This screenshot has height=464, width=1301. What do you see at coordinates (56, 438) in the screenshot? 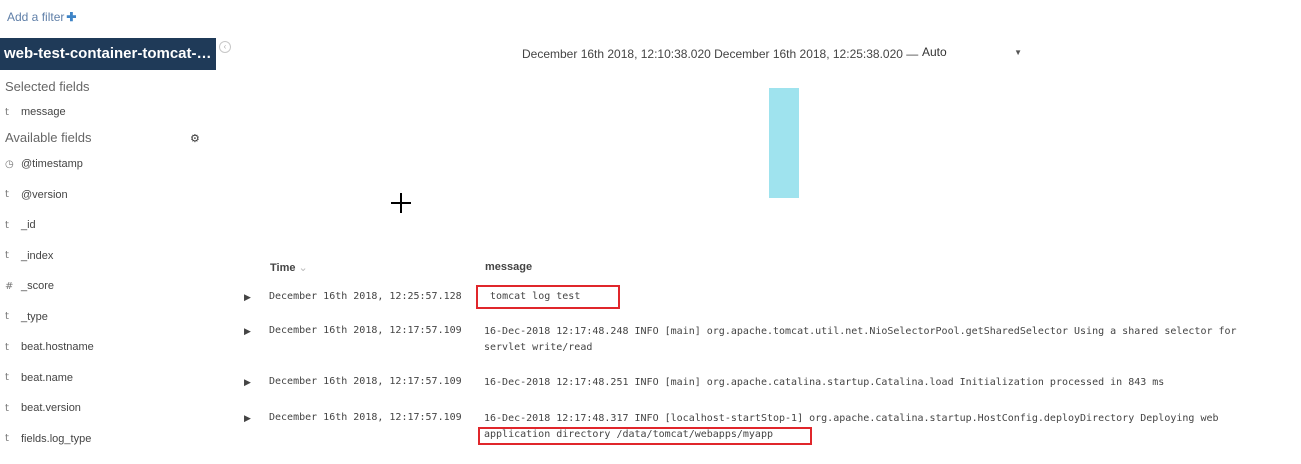
I see `field-name: fields.log_type` at bounding box center [56, 438].